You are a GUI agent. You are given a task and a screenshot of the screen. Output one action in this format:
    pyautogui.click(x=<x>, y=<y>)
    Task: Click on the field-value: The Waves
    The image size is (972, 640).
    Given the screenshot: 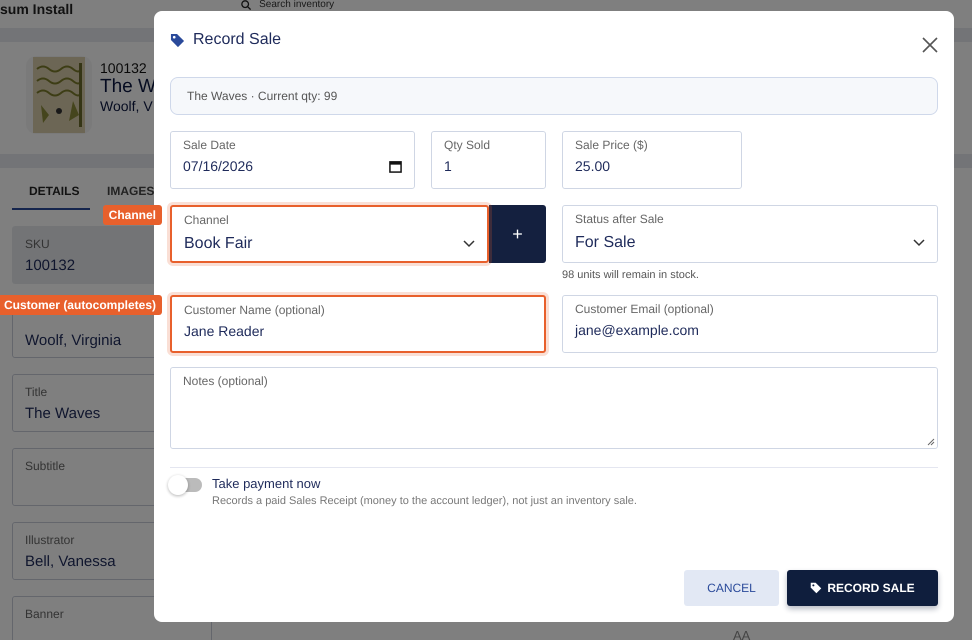 What is the action you would take?
    pyautogui.click(x=62, y=413)
    